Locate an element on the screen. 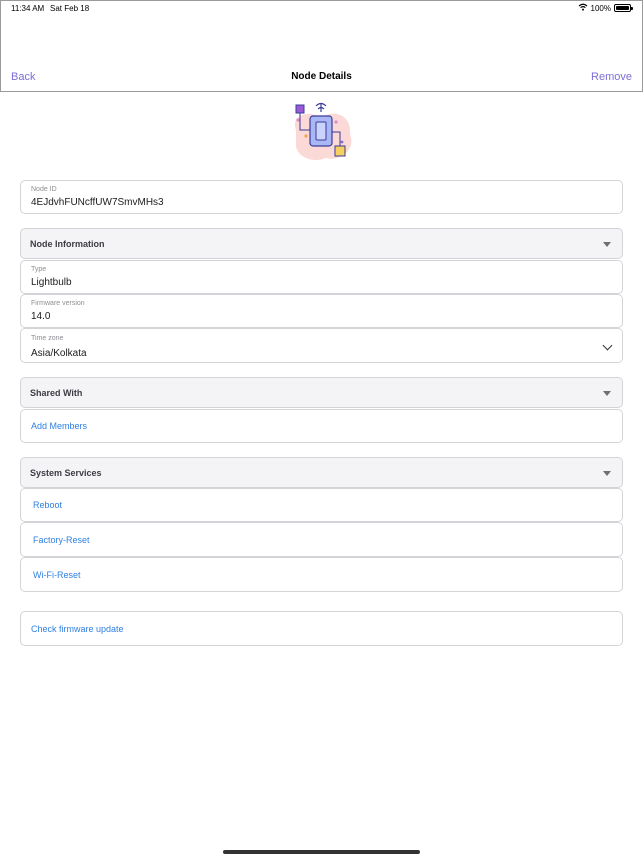 Image resolution: width=643 pixels, height=858 pixels. add-members-button: Add Members is located at coordinates (321, 426).